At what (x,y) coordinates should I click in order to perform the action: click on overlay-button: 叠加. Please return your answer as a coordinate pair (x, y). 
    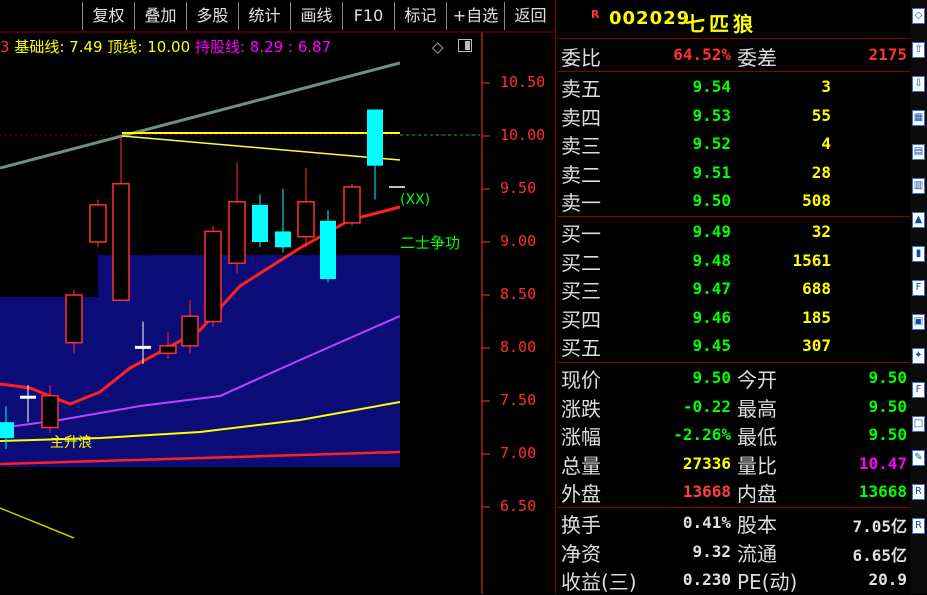
    Looking at the image, I should click on (160, 16).